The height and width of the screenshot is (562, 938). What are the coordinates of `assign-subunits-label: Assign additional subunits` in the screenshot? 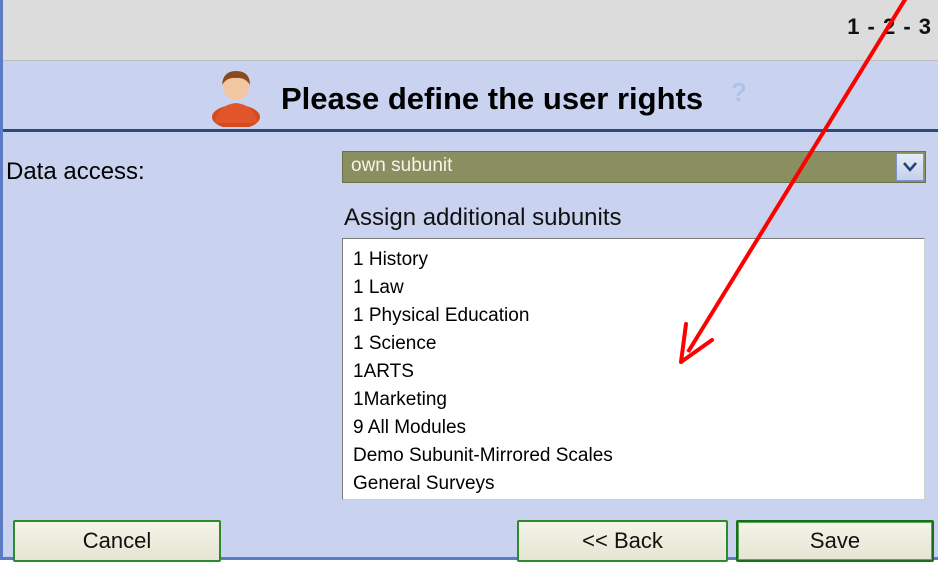 It's located at (483, 217).